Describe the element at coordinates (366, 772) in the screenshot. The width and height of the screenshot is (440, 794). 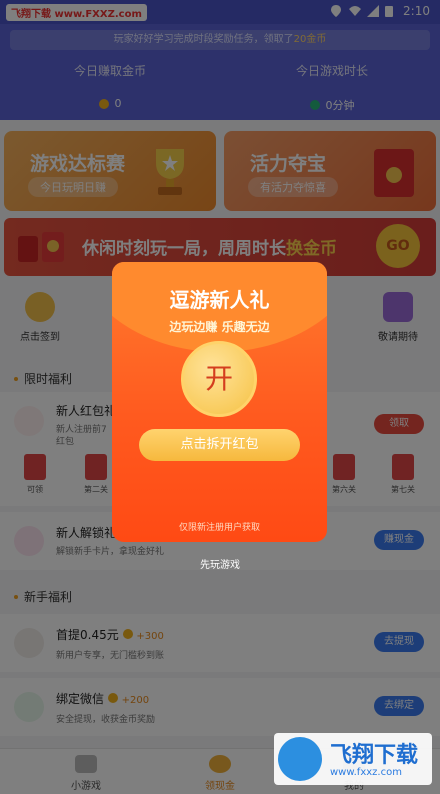
I see `logo-url: www.fxxz.com` at that location.